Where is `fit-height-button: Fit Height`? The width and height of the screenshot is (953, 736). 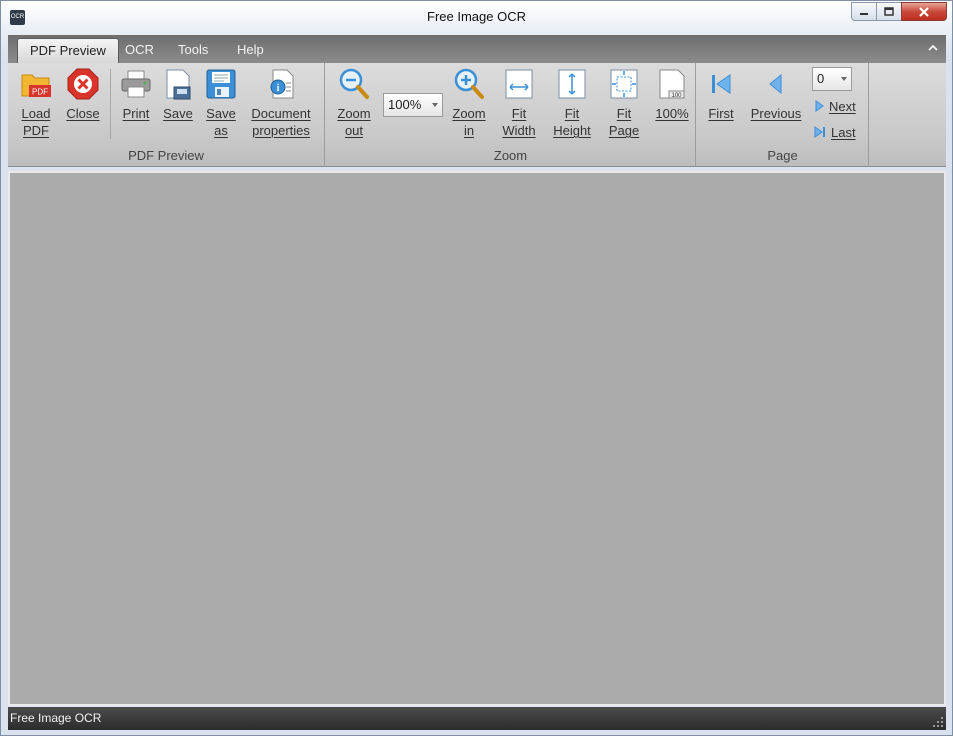
fit-height-button: Fit Height is located at coordinates (572, 103).